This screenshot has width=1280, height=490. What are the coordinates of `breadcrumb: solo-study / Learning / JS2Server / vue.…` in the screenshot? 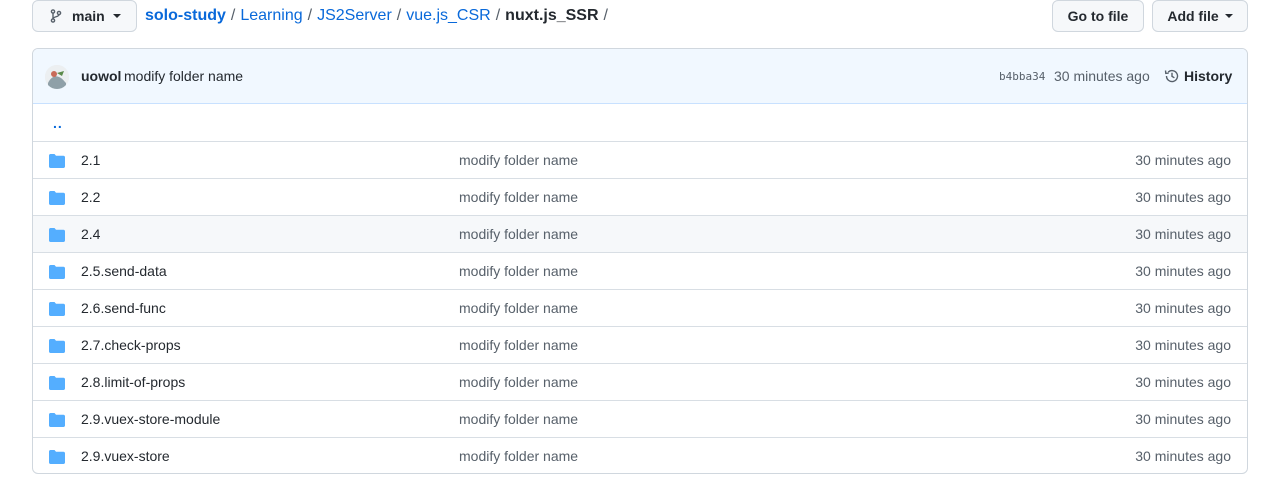 It's located at (379, 16).